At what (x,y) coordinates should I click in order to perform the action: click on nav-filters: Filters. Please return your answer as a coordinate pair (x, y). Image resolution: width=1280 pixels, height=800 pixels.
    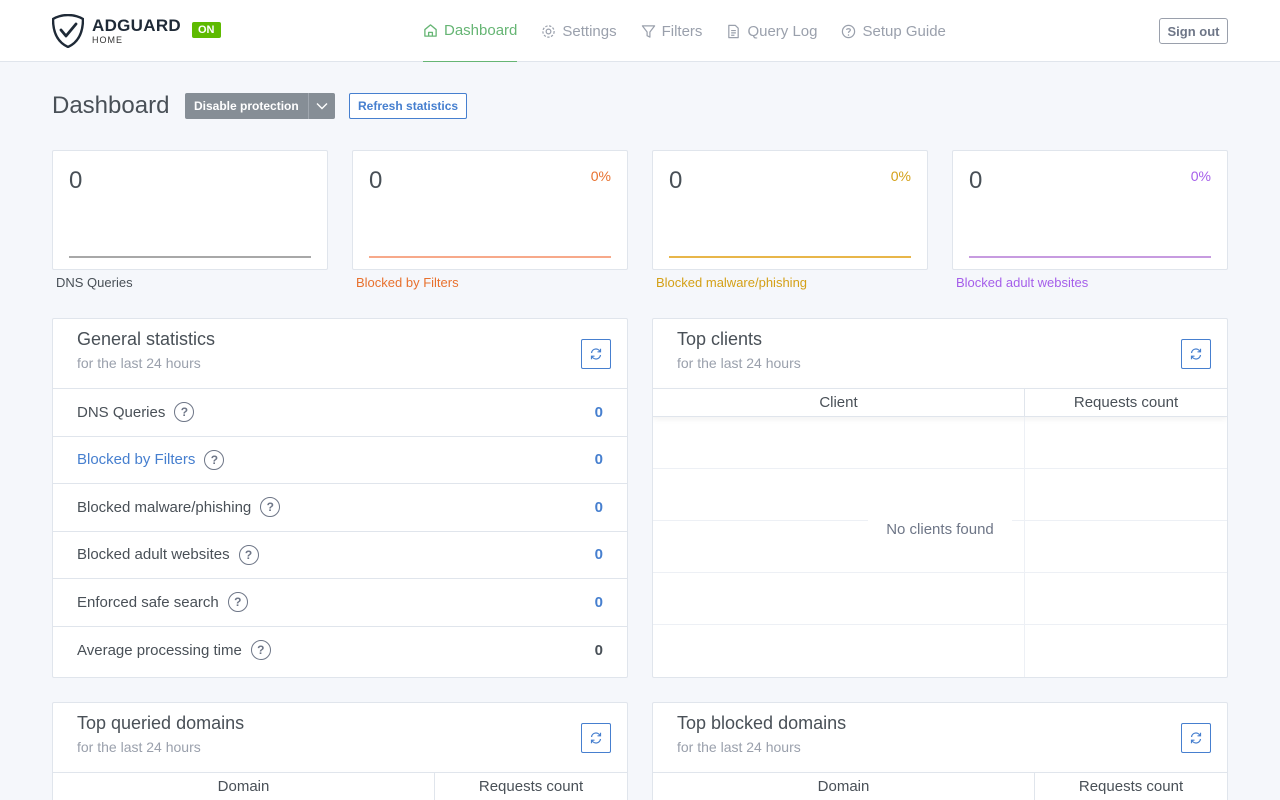
    Looking at the image, I should click on (672, 31).